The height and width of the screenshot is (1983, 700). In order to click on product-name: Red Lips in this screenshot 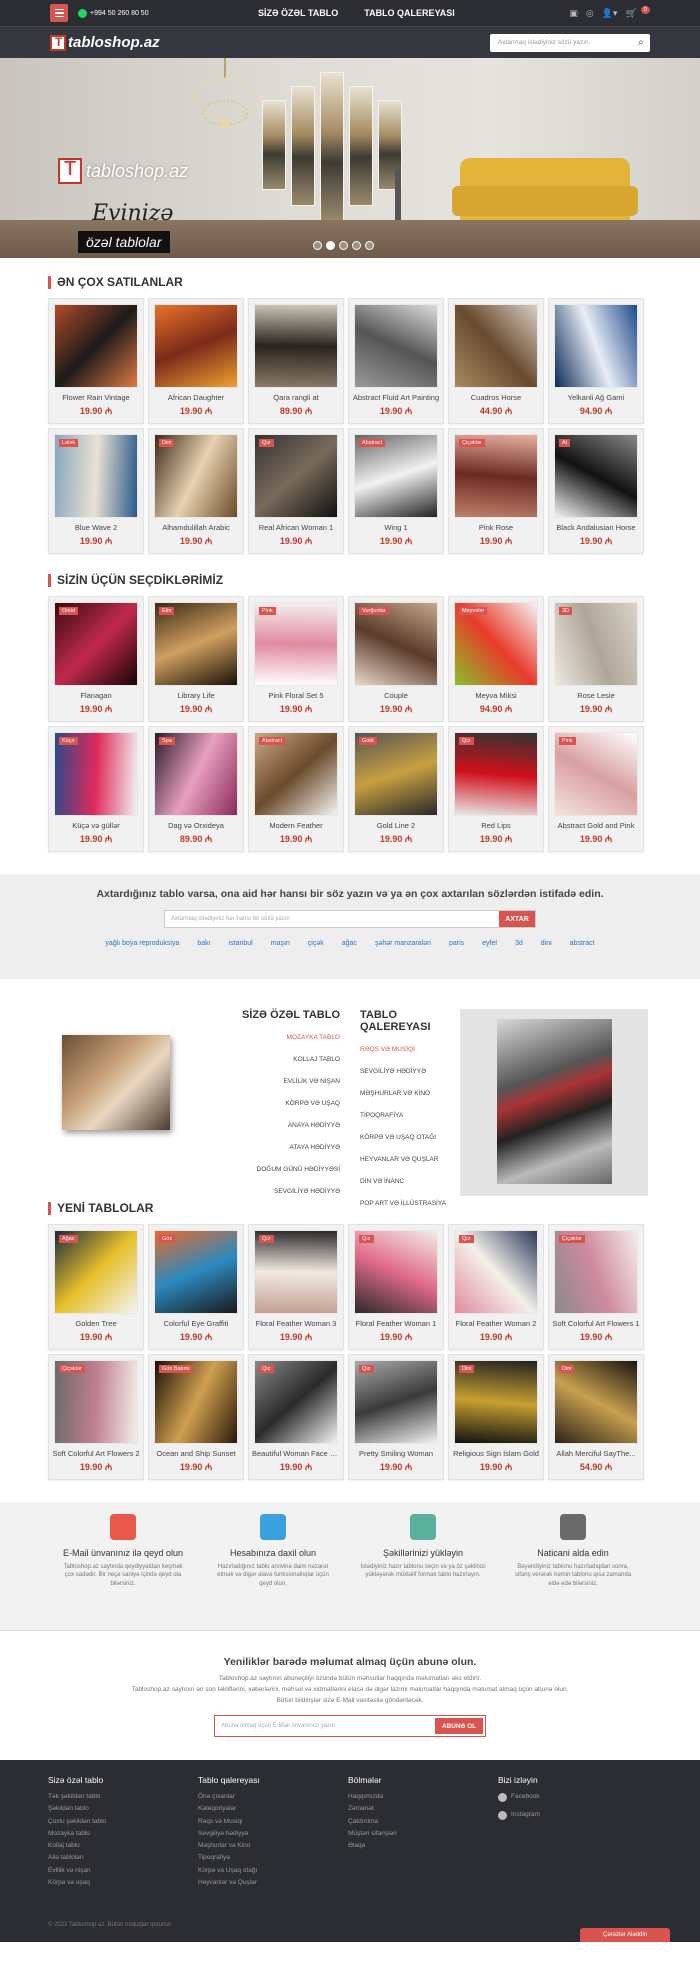, I will do `click(496, 825)`.